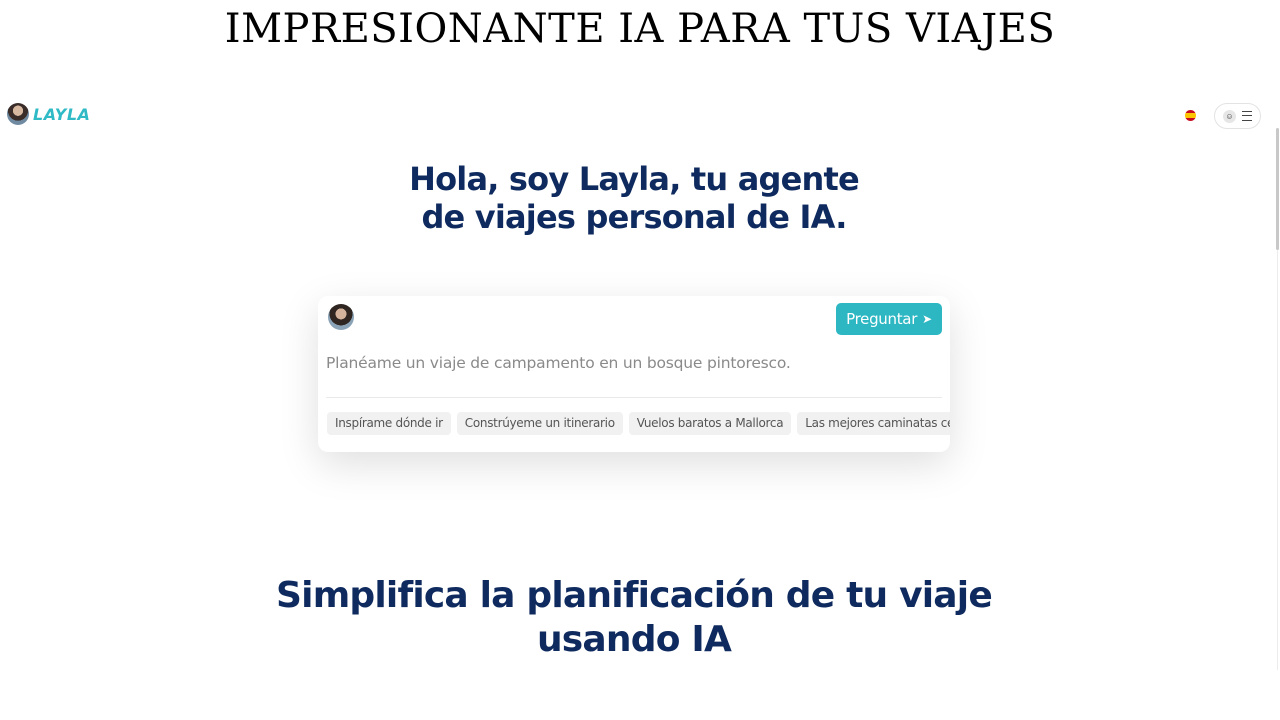 The width and height of the screenshot is (1280, 720). Describe the element at coordinates (1229, 116) in the screenshot. I see `user-icon: ☺` at that location.